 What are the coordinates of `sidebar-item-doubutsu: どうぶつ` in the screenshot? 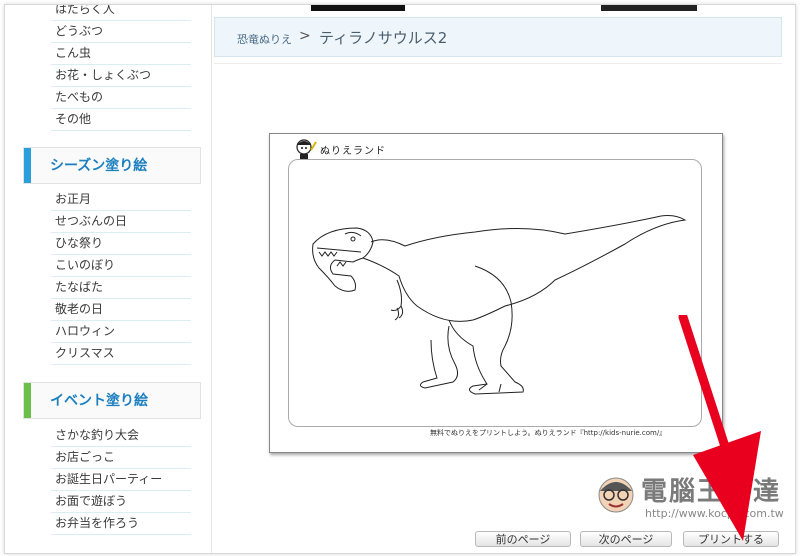 It's located at (121, 32).